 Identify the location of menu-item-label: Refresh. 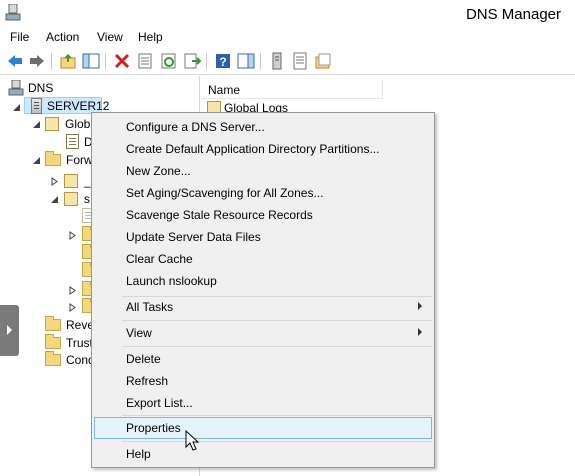
(147, 381).